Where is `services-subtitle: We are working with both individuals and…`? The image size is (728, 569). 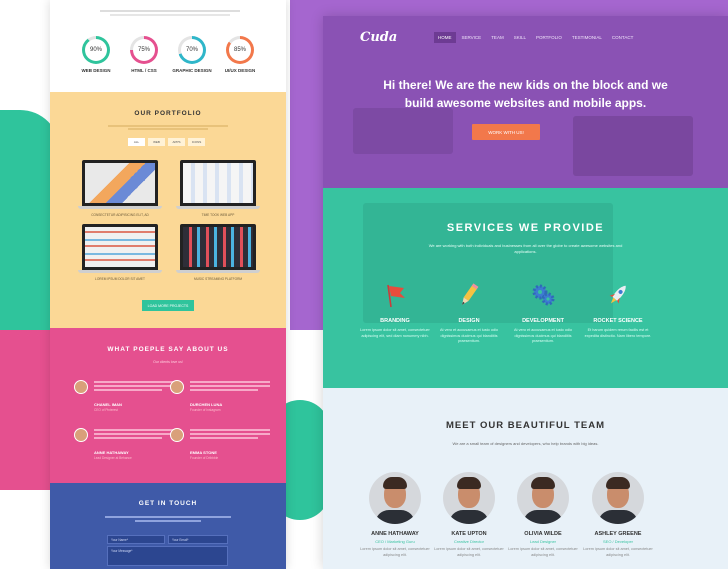 services-subtitle: We are working with both individuals and… is located at coordinates (525, 248).